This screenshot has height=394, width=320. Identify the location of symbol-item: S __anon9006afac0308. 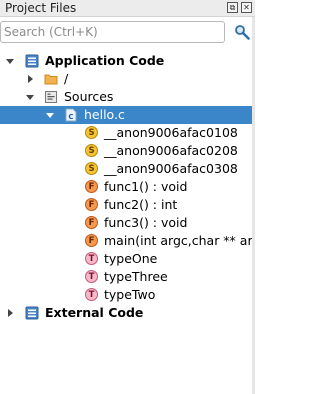
(127, 169).